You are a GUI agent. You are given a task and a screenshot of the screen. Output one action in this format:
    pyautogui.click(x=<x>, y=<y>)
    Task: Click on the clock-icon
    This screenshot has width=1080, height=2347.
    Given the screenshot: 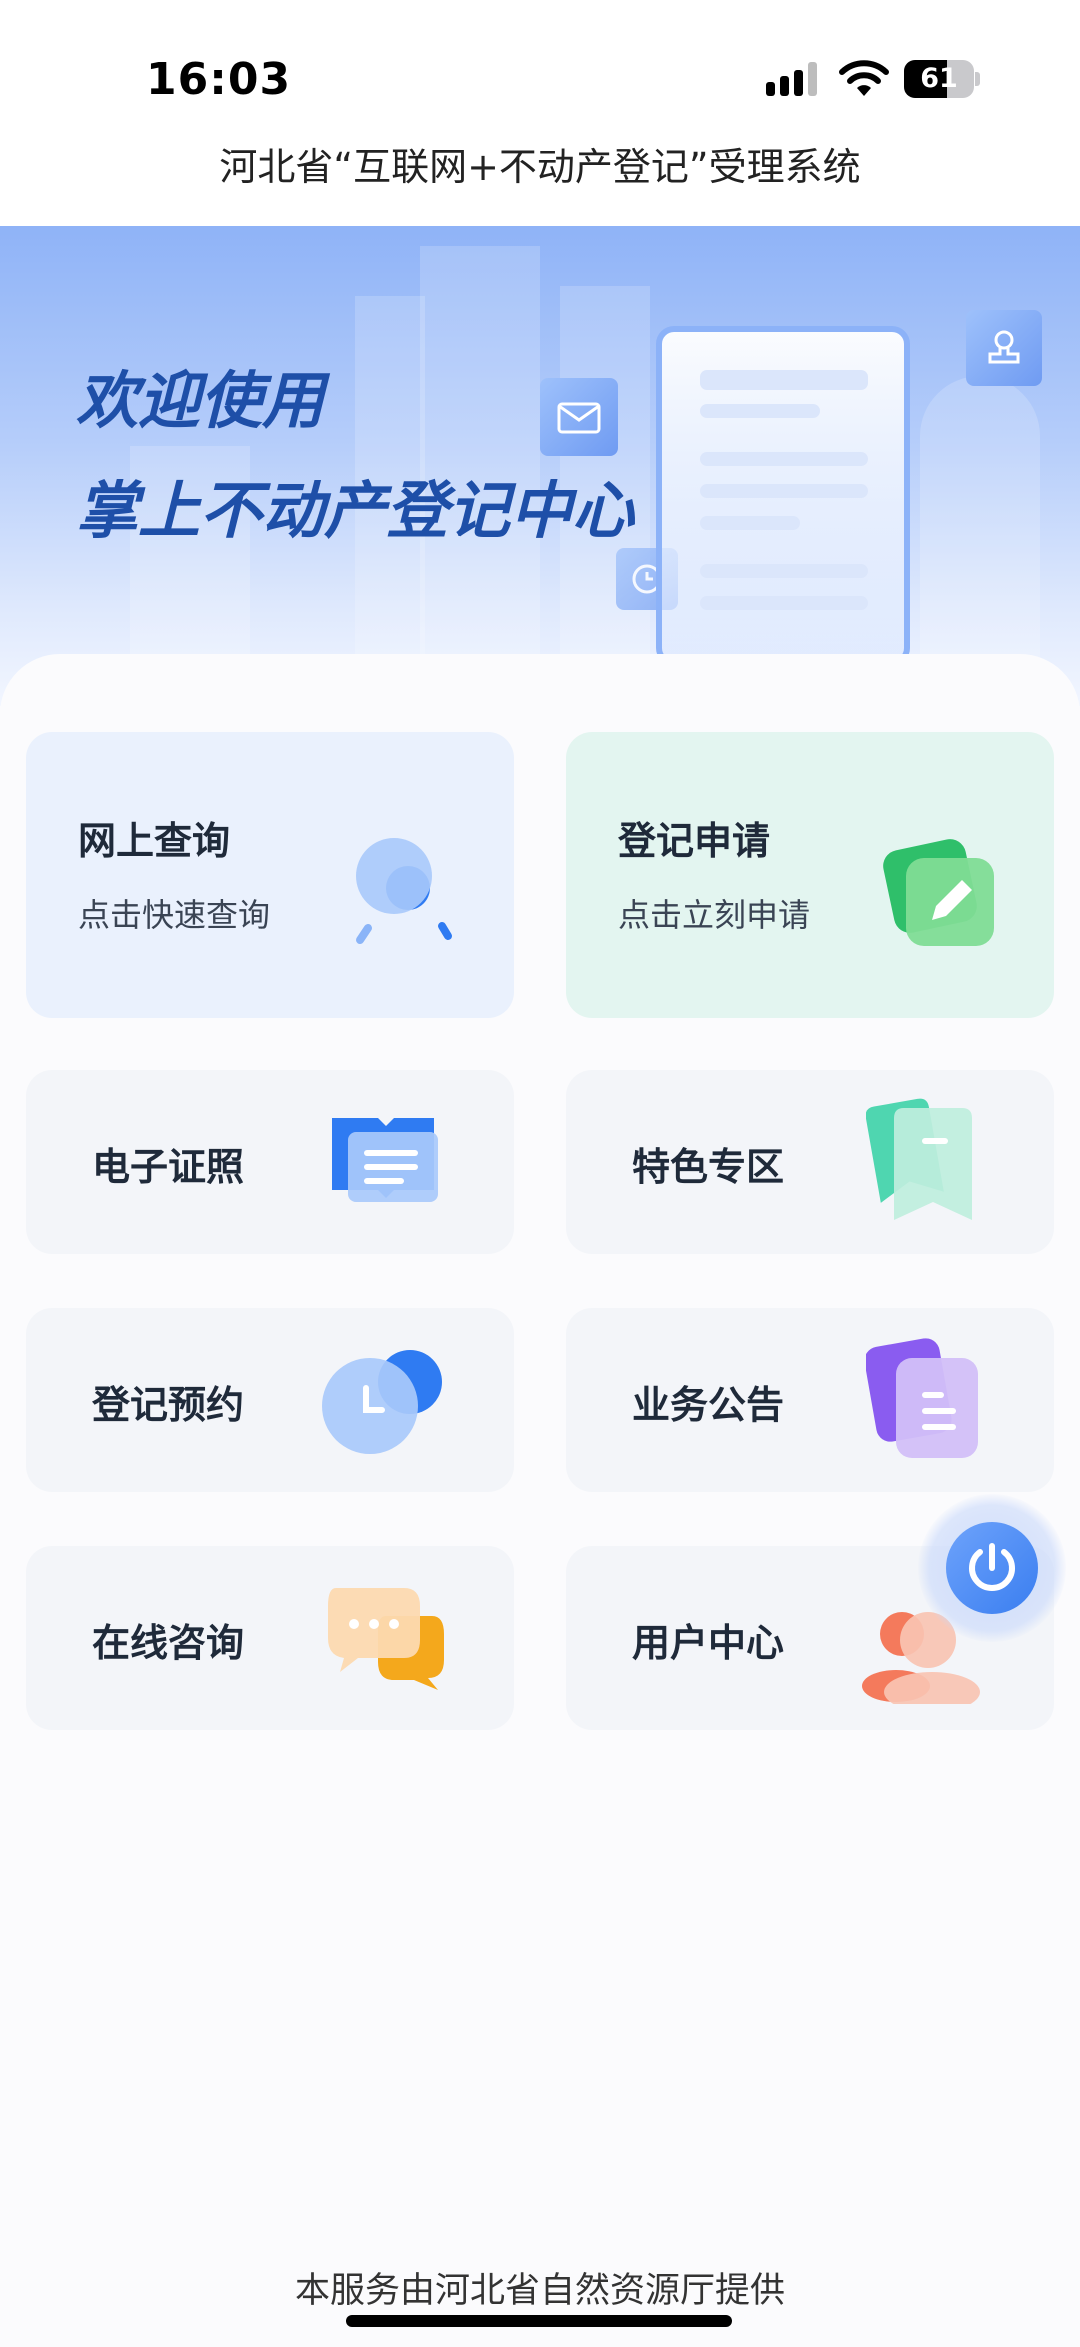 What is the action you would take?
    pyautogui.click(x=382, y=1402)
    